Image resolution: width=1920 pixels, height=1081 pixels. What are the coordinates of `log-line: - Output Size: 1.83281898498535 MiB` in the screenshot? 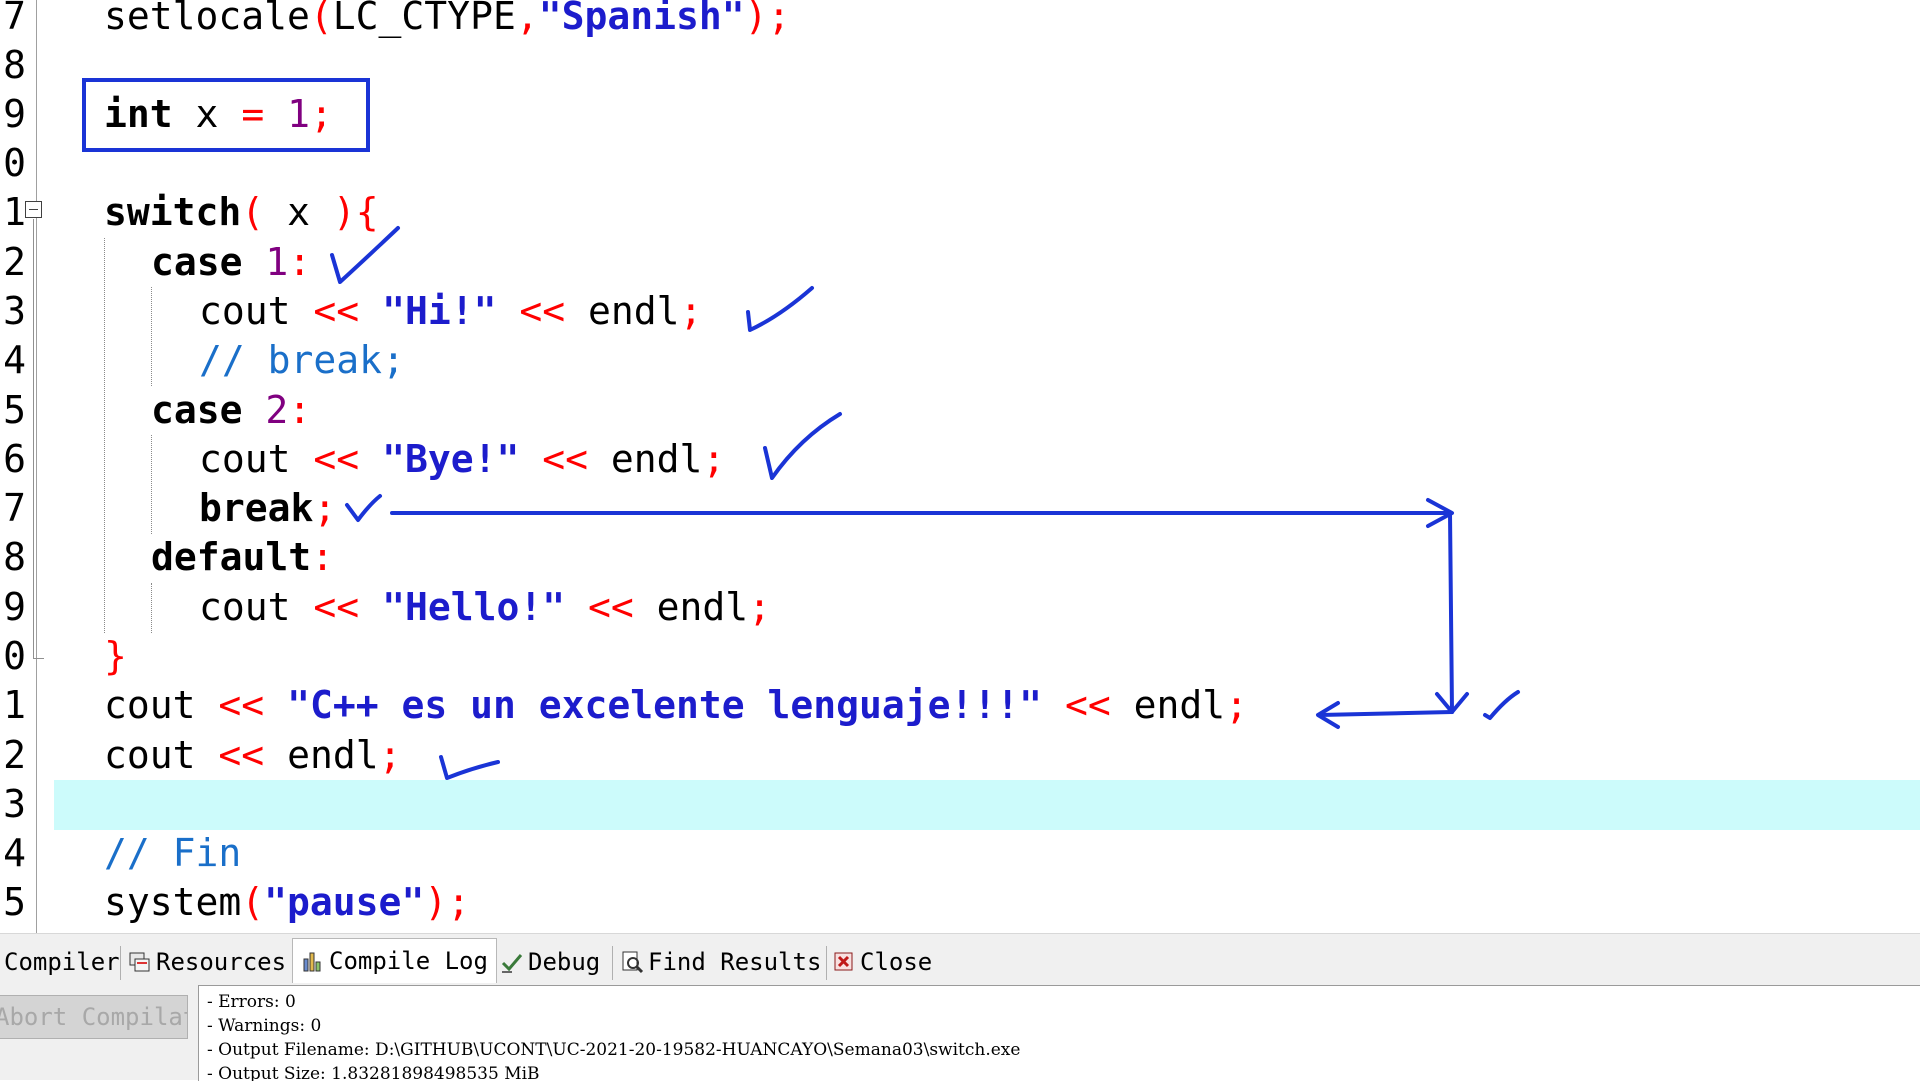 It's located at (373, 1072).